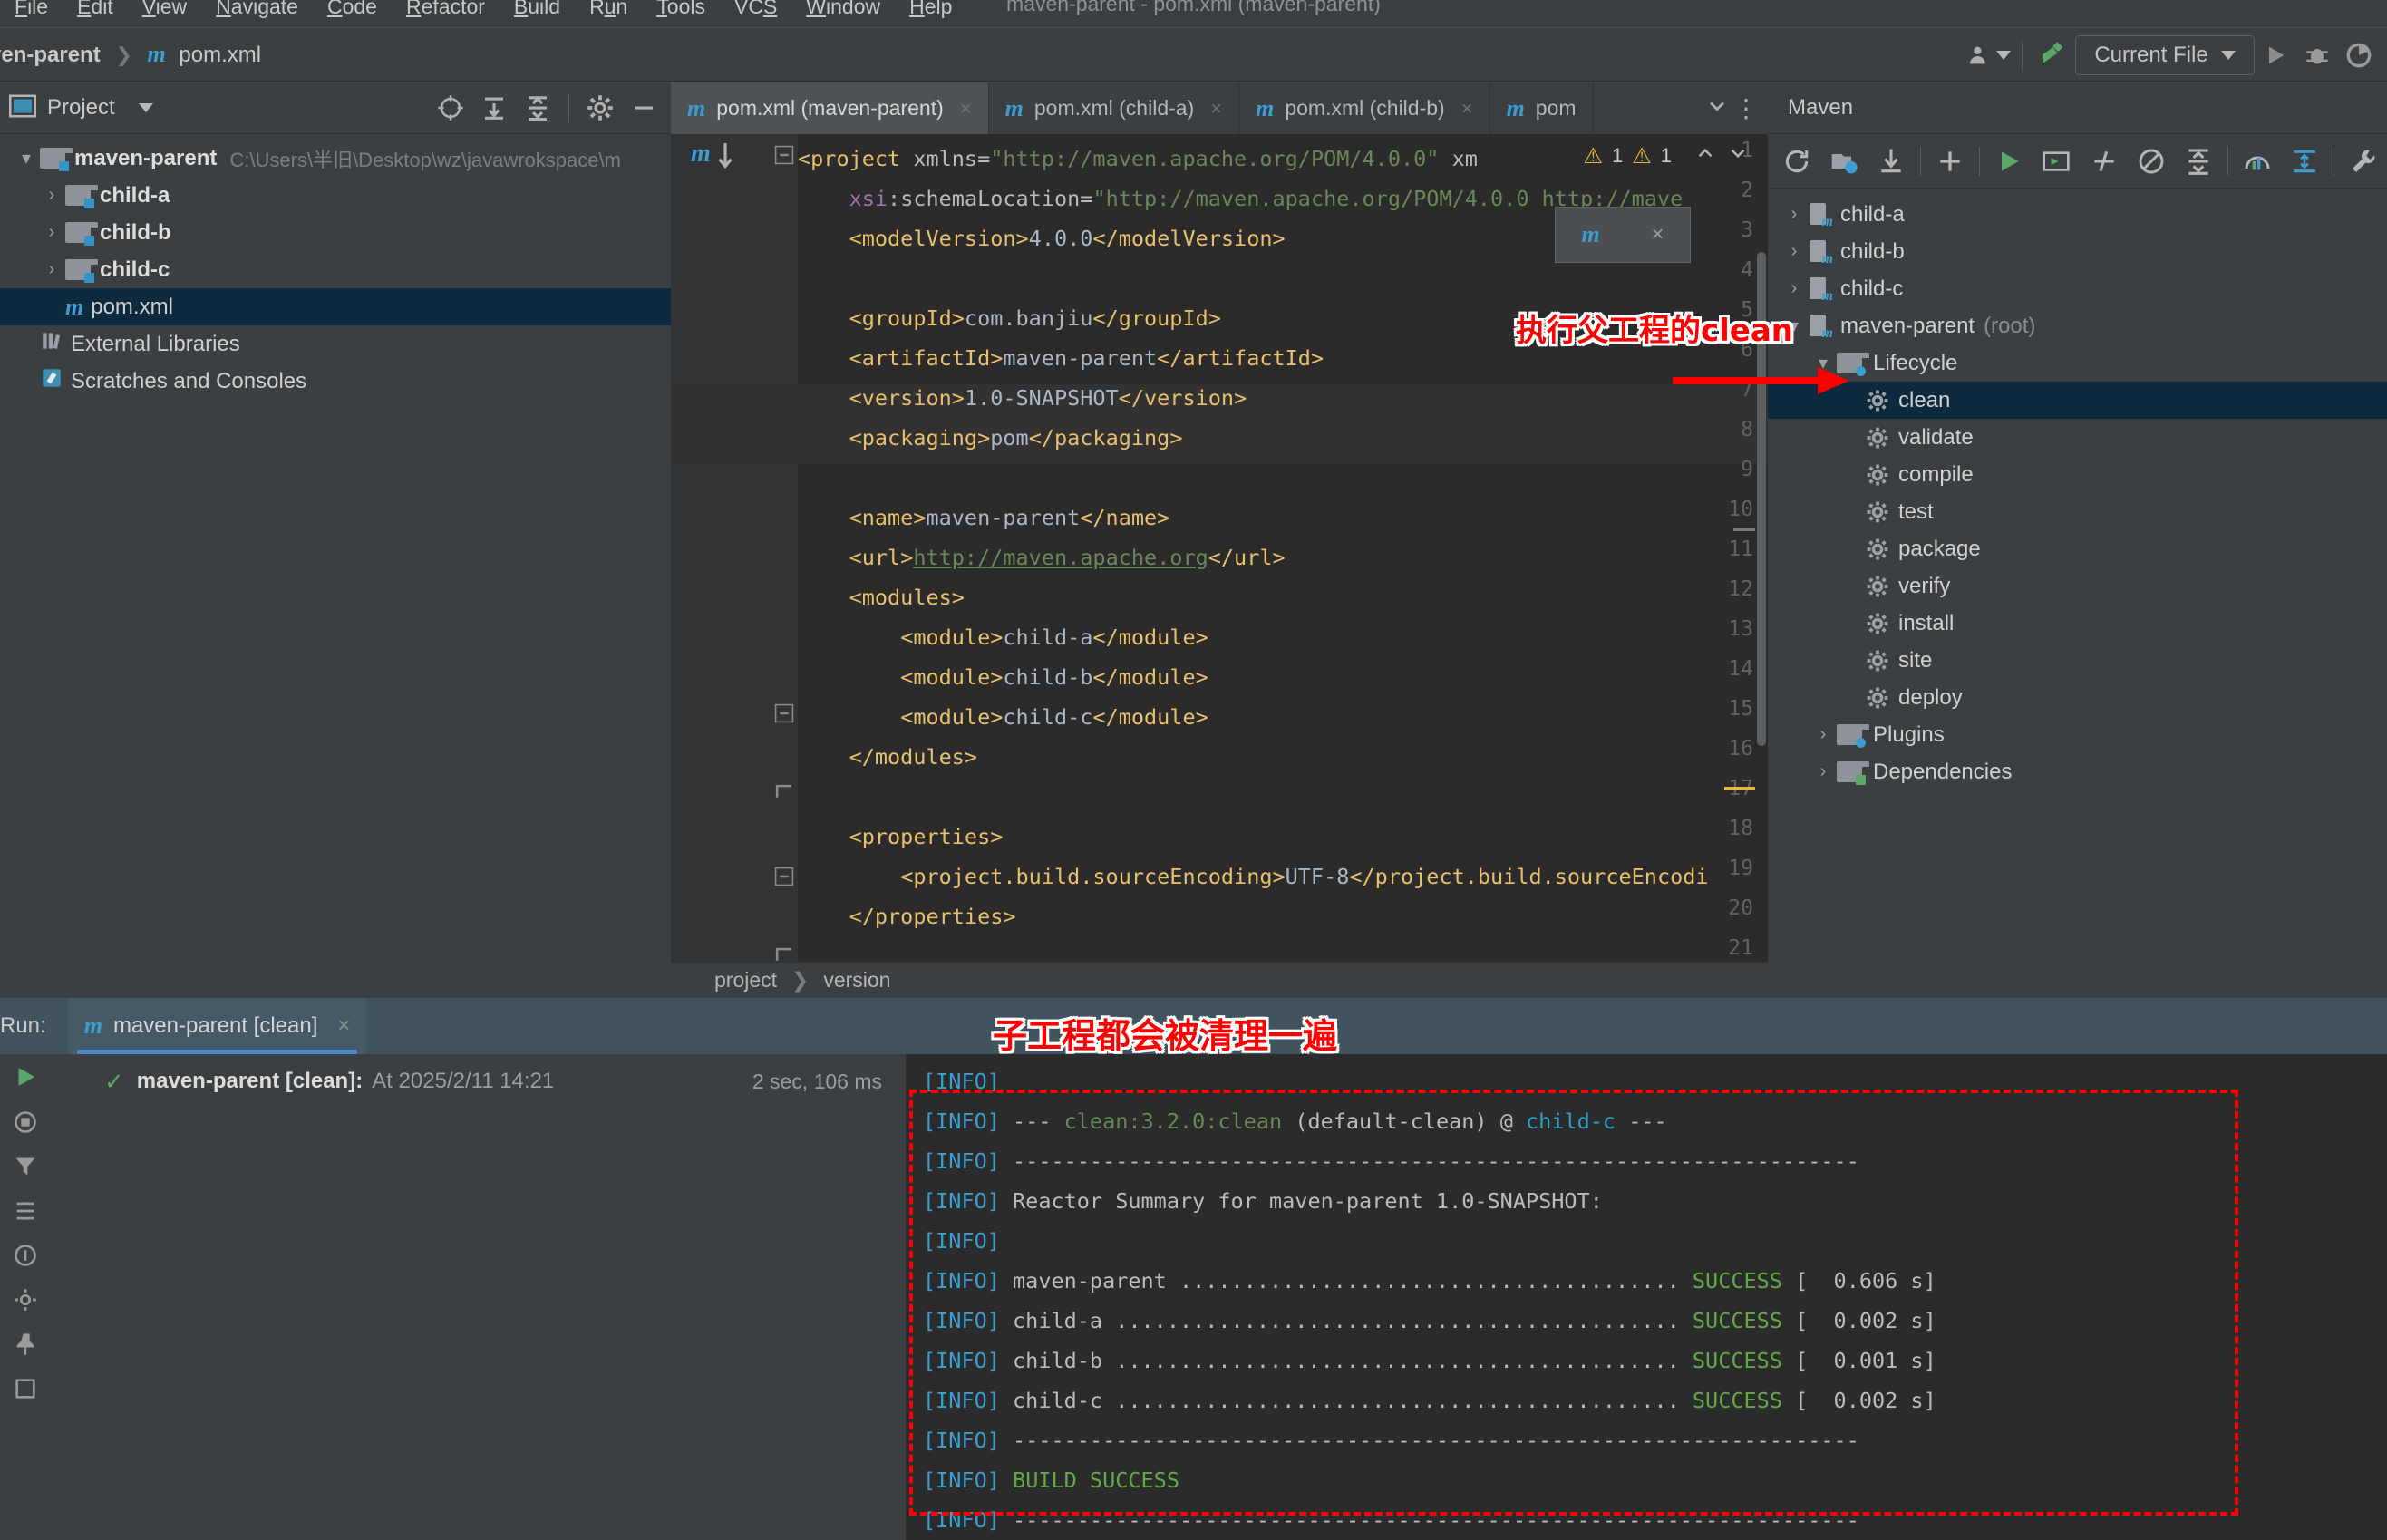 The width and height of the screenshot is (2387, 1540). What do you see at coordinates (712, 154) in the screenshot?
I see `maven-gutter-icon: m` at bounding box center [712, 154].